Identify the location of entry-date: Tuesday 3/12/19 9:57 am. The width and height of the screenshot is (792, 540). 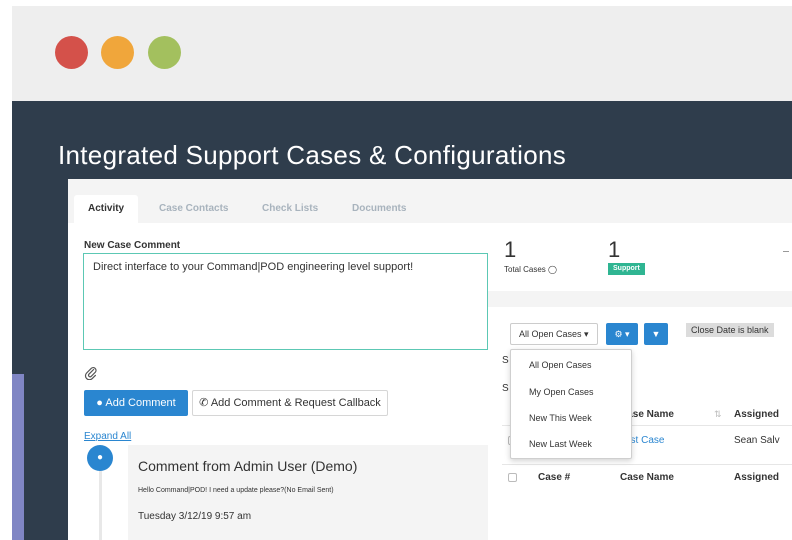
(195, 516).